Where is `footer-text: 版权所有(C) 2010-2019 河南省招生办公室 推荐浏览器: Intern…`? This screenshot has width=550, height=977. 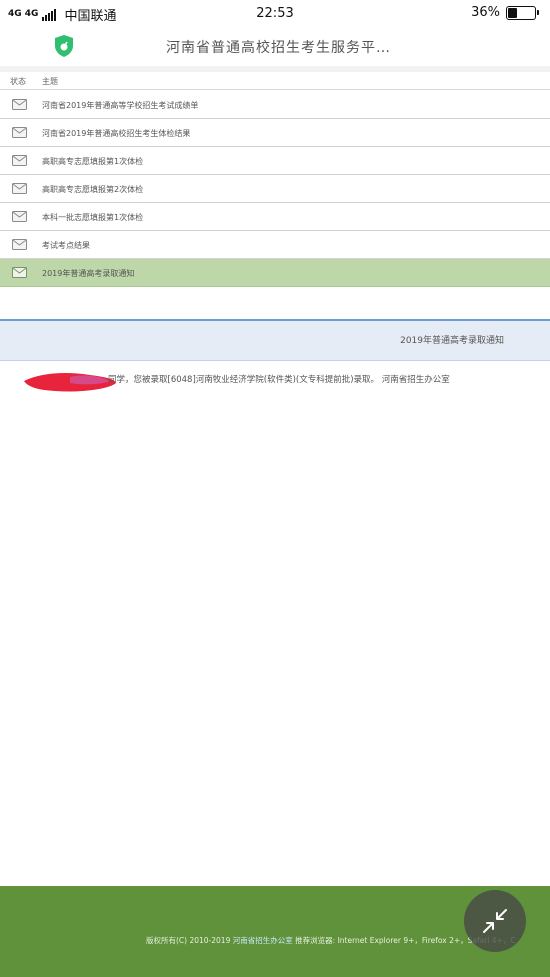
footer-text: 版权所有(C) 2010-2019 河南省招生办公室 推荐浏览器: Intern… is located at coordinates (331, 940).